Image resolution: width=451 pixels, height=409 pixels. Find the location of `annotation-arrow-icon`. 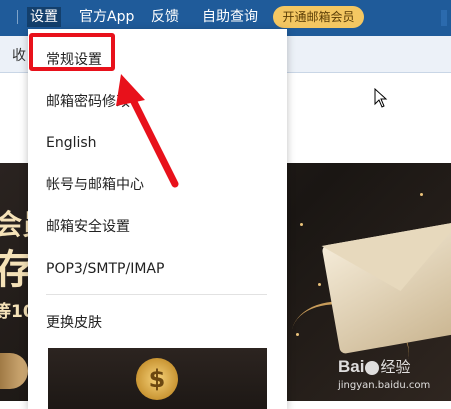

annotation-arrow-icon is located at coordinates (147, 131).